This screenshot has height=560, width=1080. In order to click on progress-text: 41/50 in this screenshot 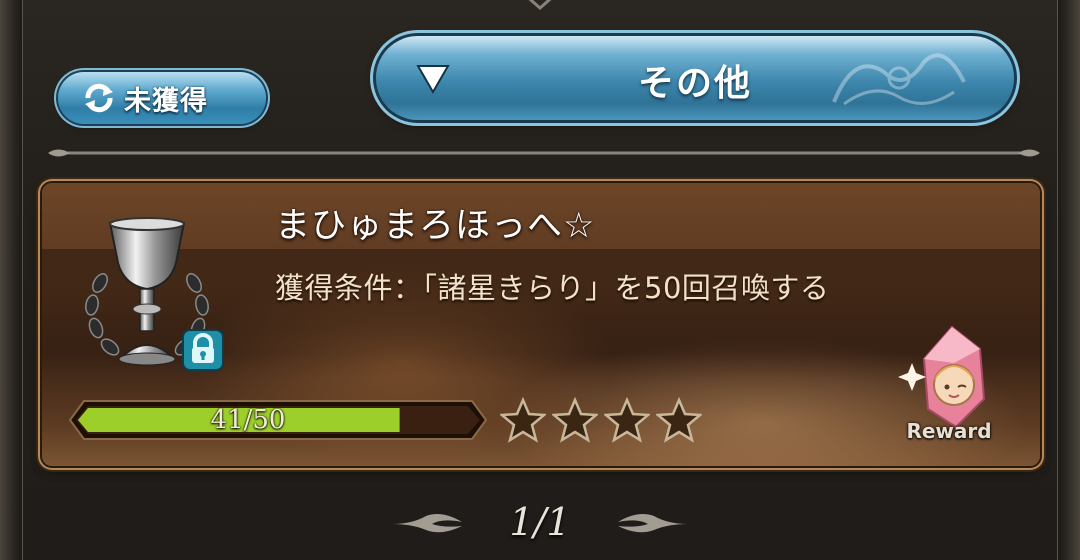, I will do `click(248, 420)`.